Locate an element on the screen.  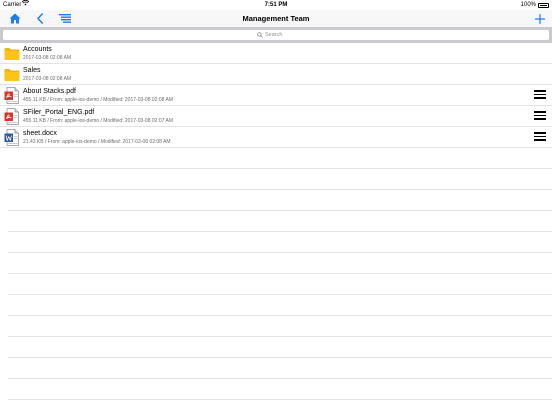
plus-icon is located at coordinates (540, 18).